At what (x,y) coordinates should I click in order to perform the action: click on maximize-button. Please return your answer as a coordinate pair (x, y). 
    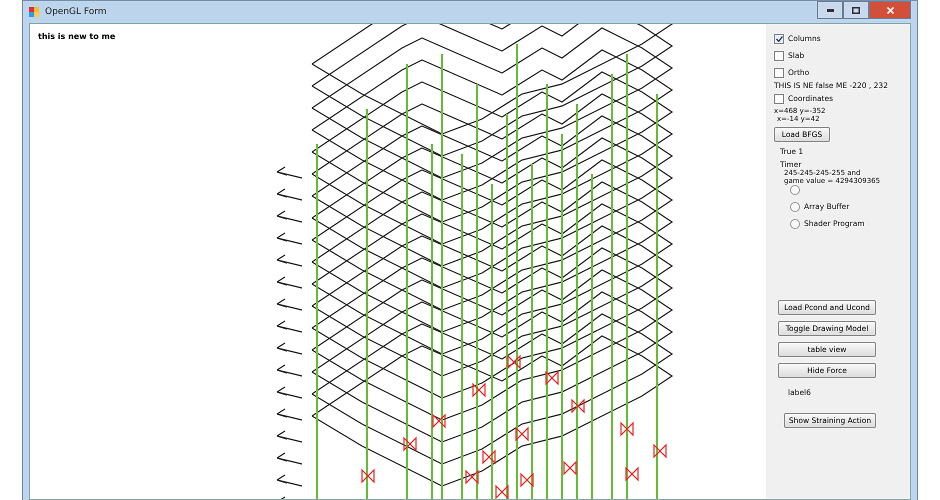
    Looking at the image, I should click on (856, 10).